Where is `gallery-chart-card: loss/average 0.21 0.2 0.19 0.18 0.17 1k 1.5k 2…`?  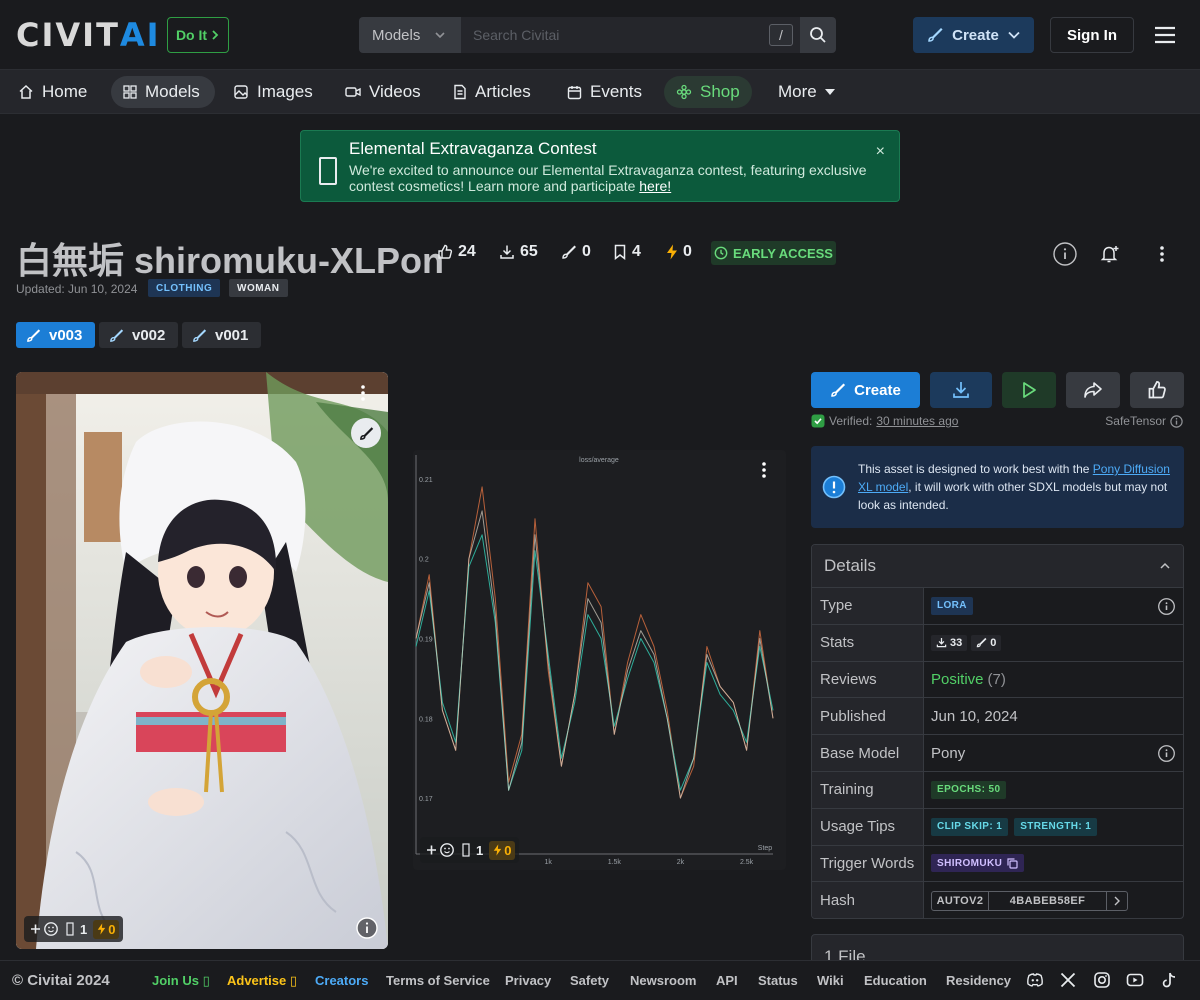
gallery-chart-card: loss/average 0.21 0.2 0.19 0.18 0.17 1k 1.5k 2… is located at coordinates (599, 660).